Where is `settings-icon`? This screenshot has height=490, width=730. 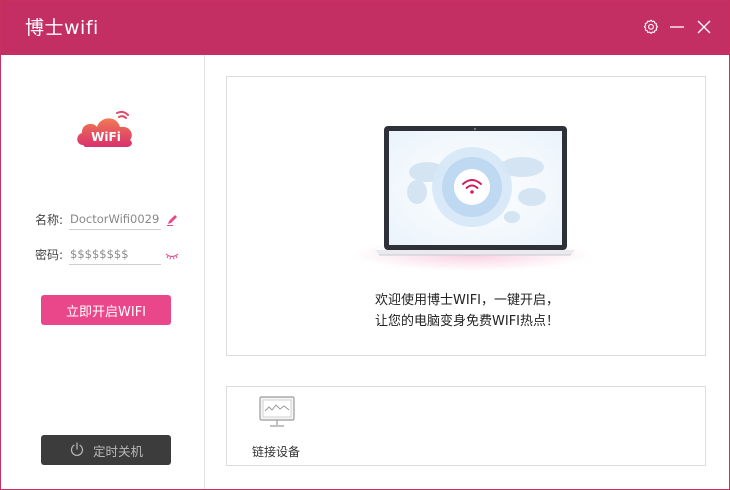 settings-icon is located at coordinates (651, 27).